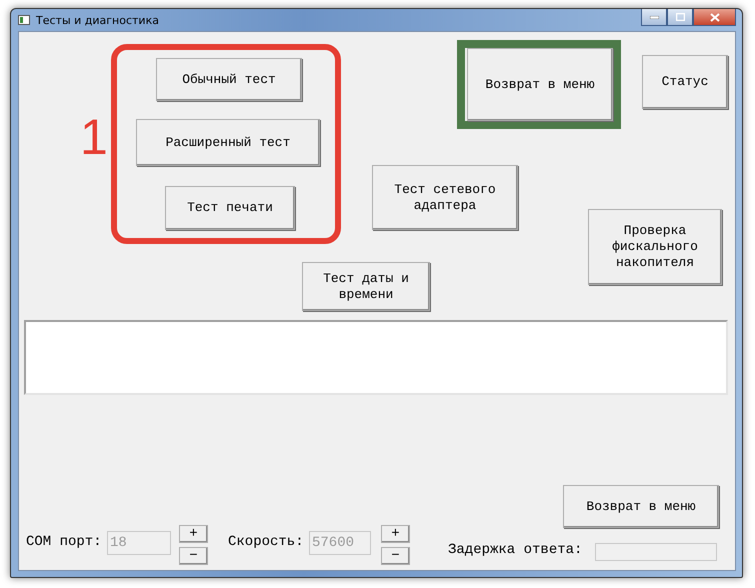  Describe the element at coordinates (97, 20) in the screenshot. I see `window-title: Тесты и диагностика` at that location.